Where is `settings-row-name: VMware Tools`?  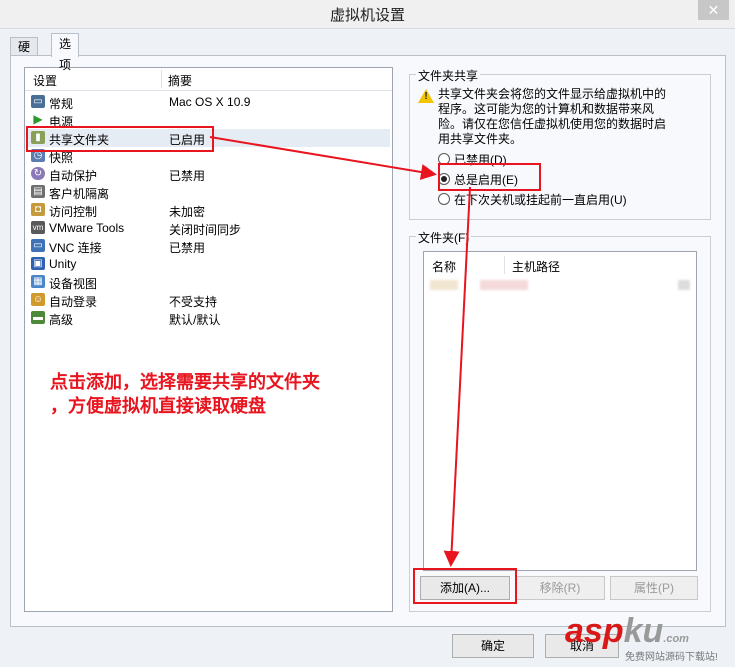
settings-row-name: VMware Tools is located at coordinates (87, 228).